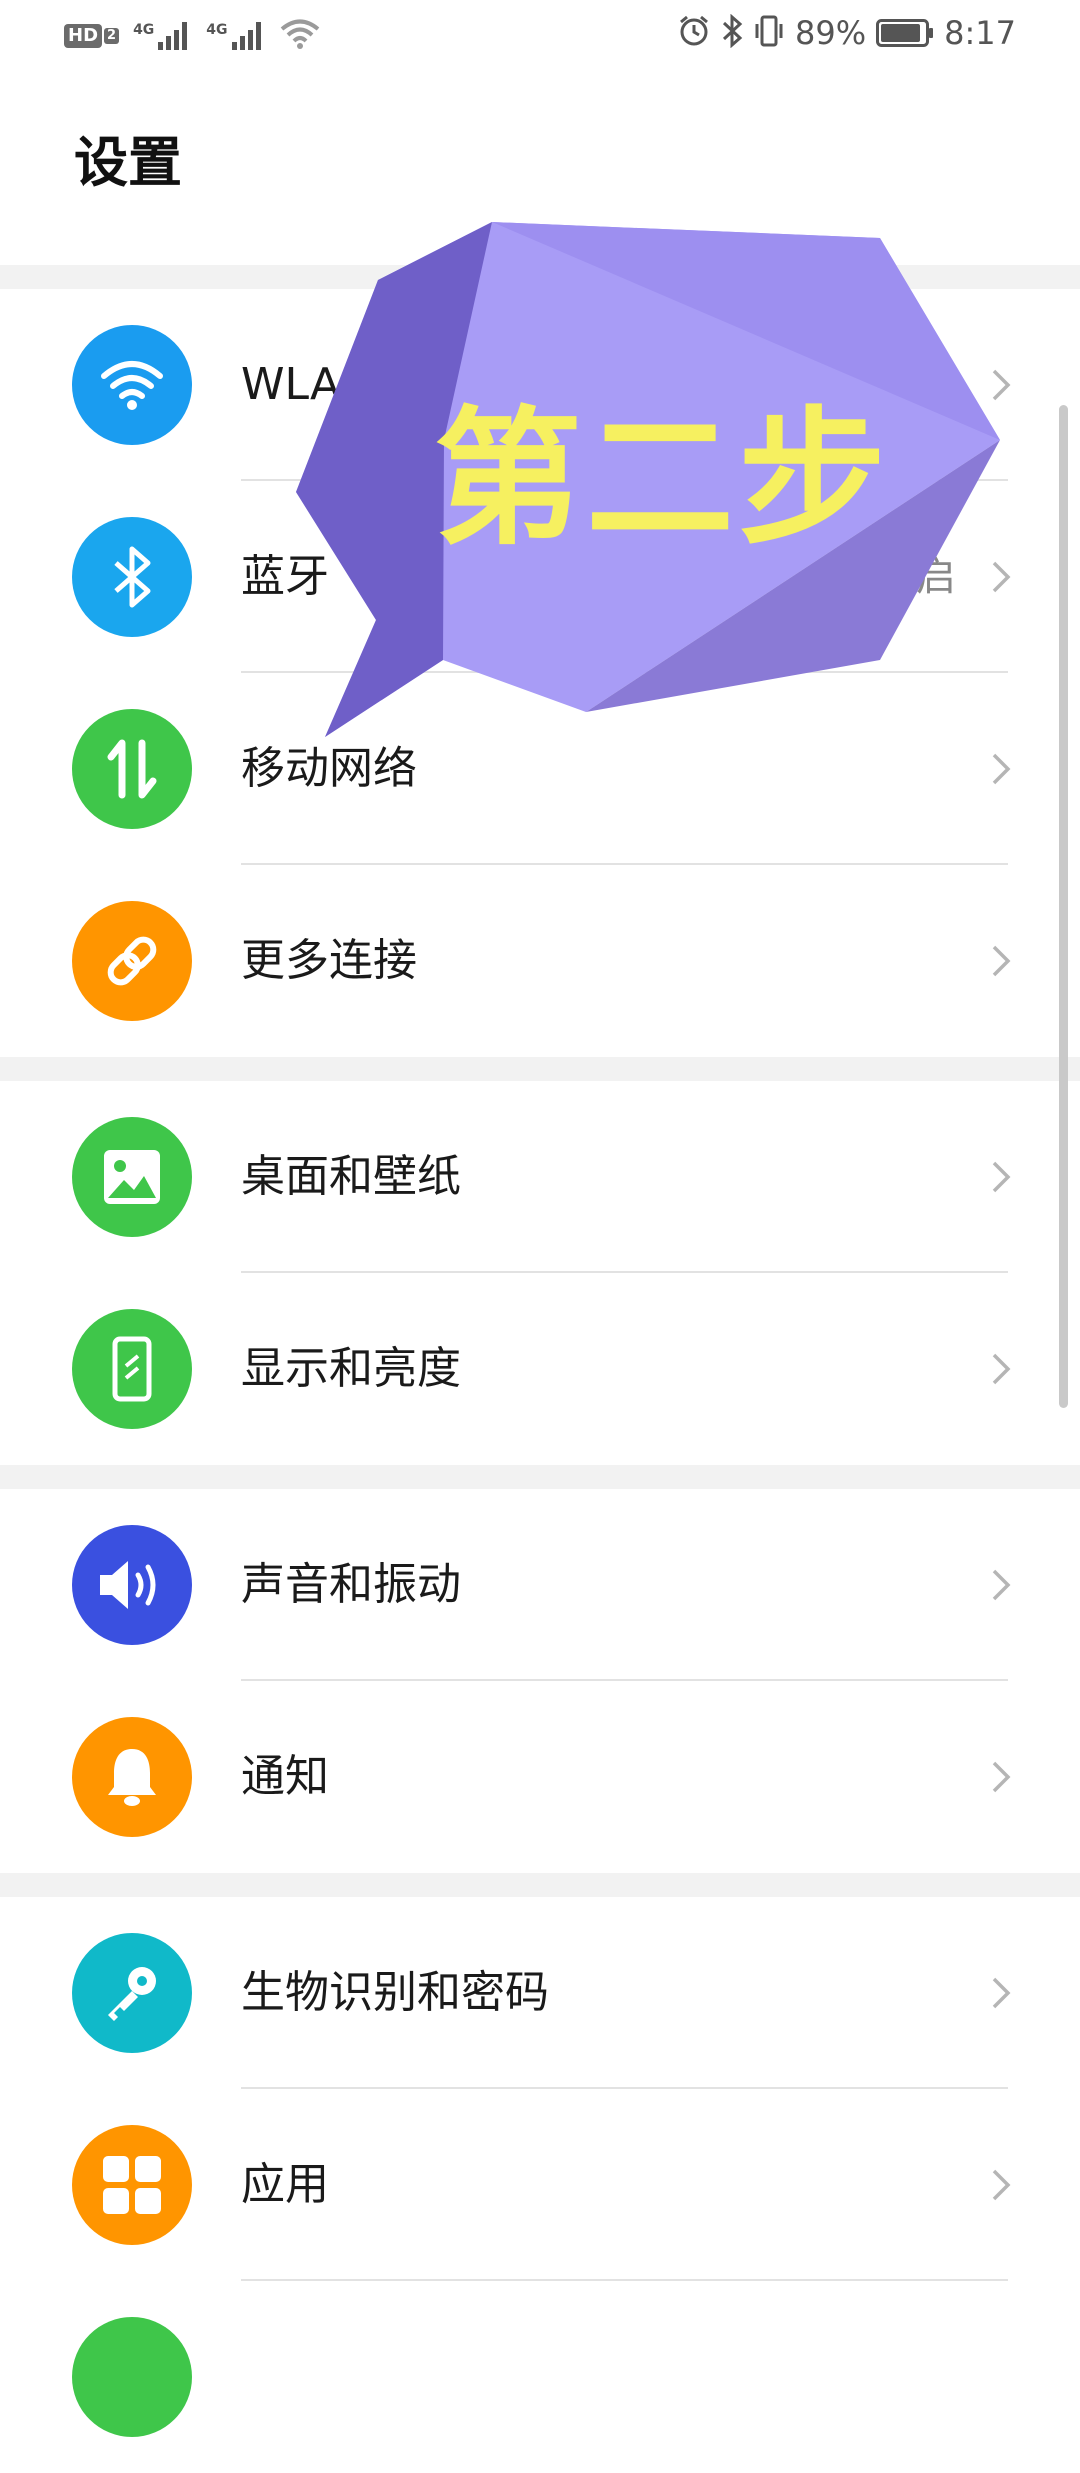 Image resolution: width=1080 pixels, height=2473 pixels. What do you see at coordinates (540, 1177) in the screenshot?
I see `setting-row-wallpaper: 桌面和壁纸` at bounding box center [540, 1177].